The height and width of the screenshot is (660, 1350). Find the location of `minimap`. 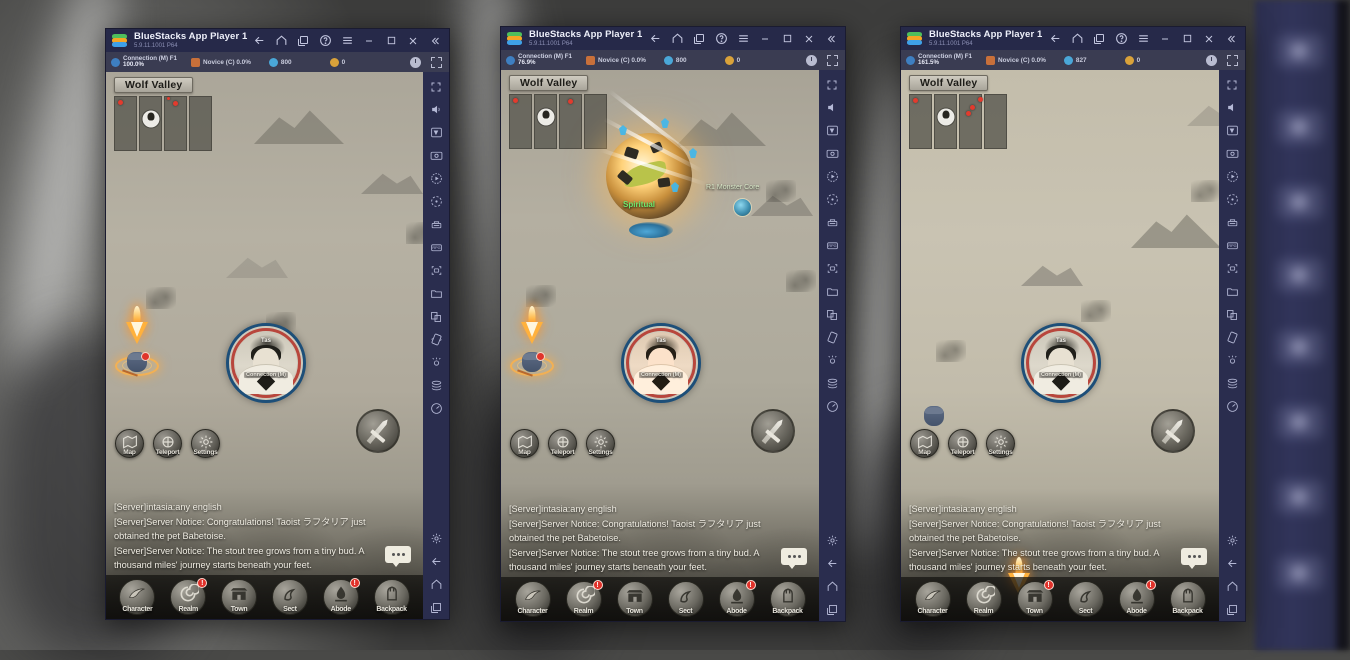

minimap is located at coordinates (958, 121).